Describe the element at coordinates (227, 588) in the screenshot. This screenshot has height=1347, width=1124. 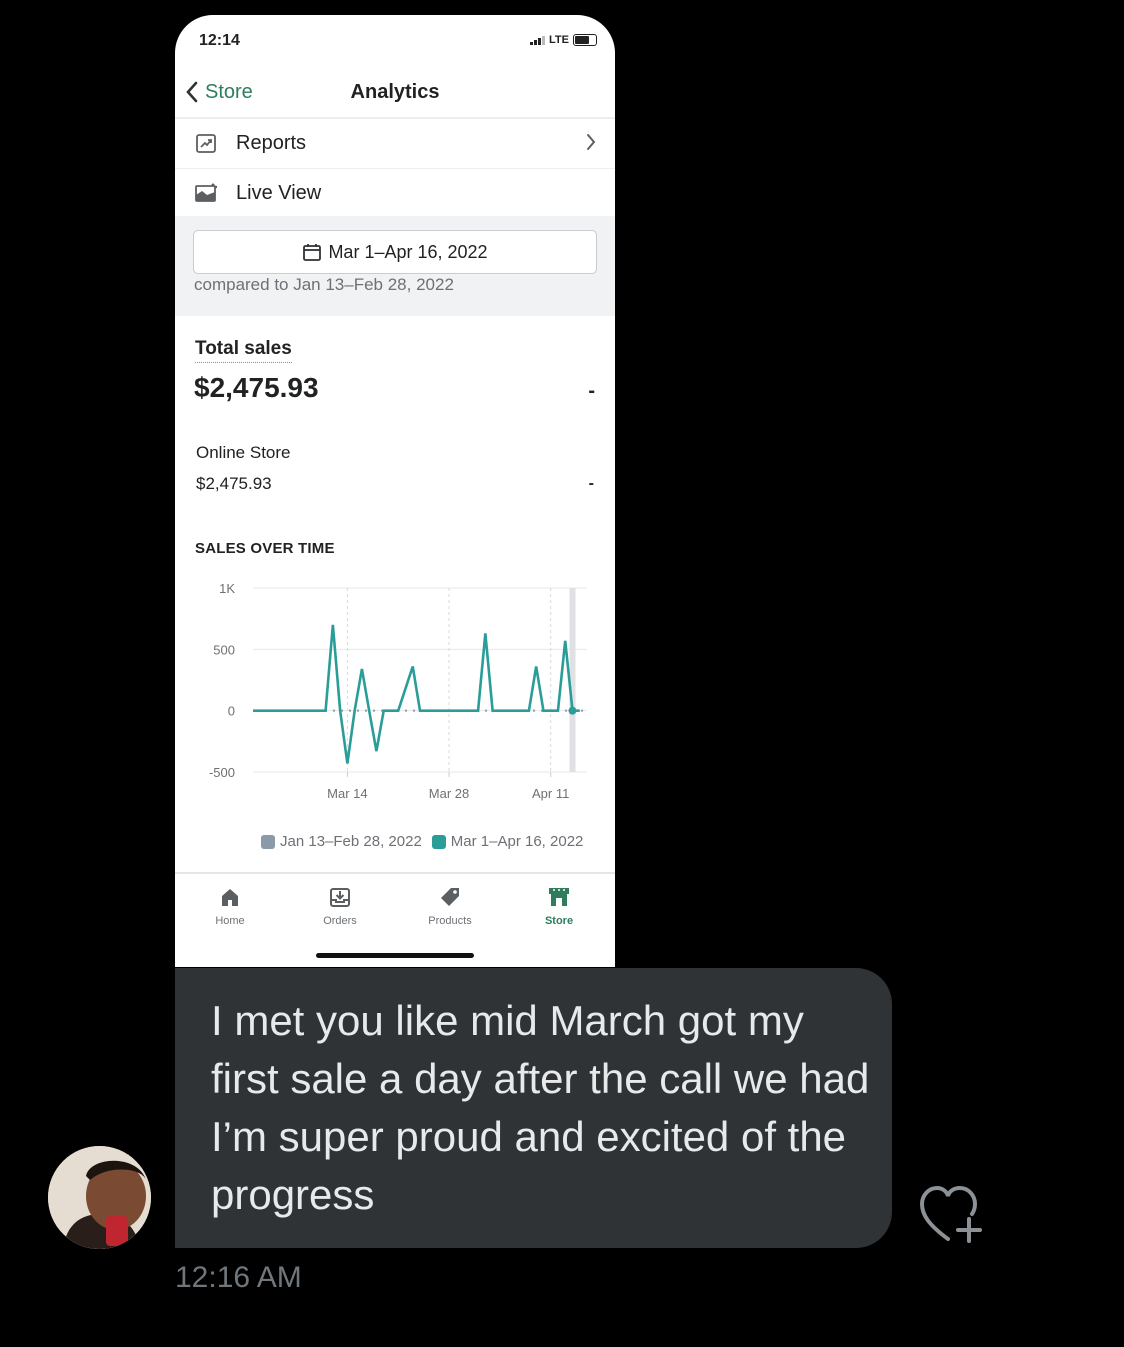
I see `y-tick-label: 1K` at that location.